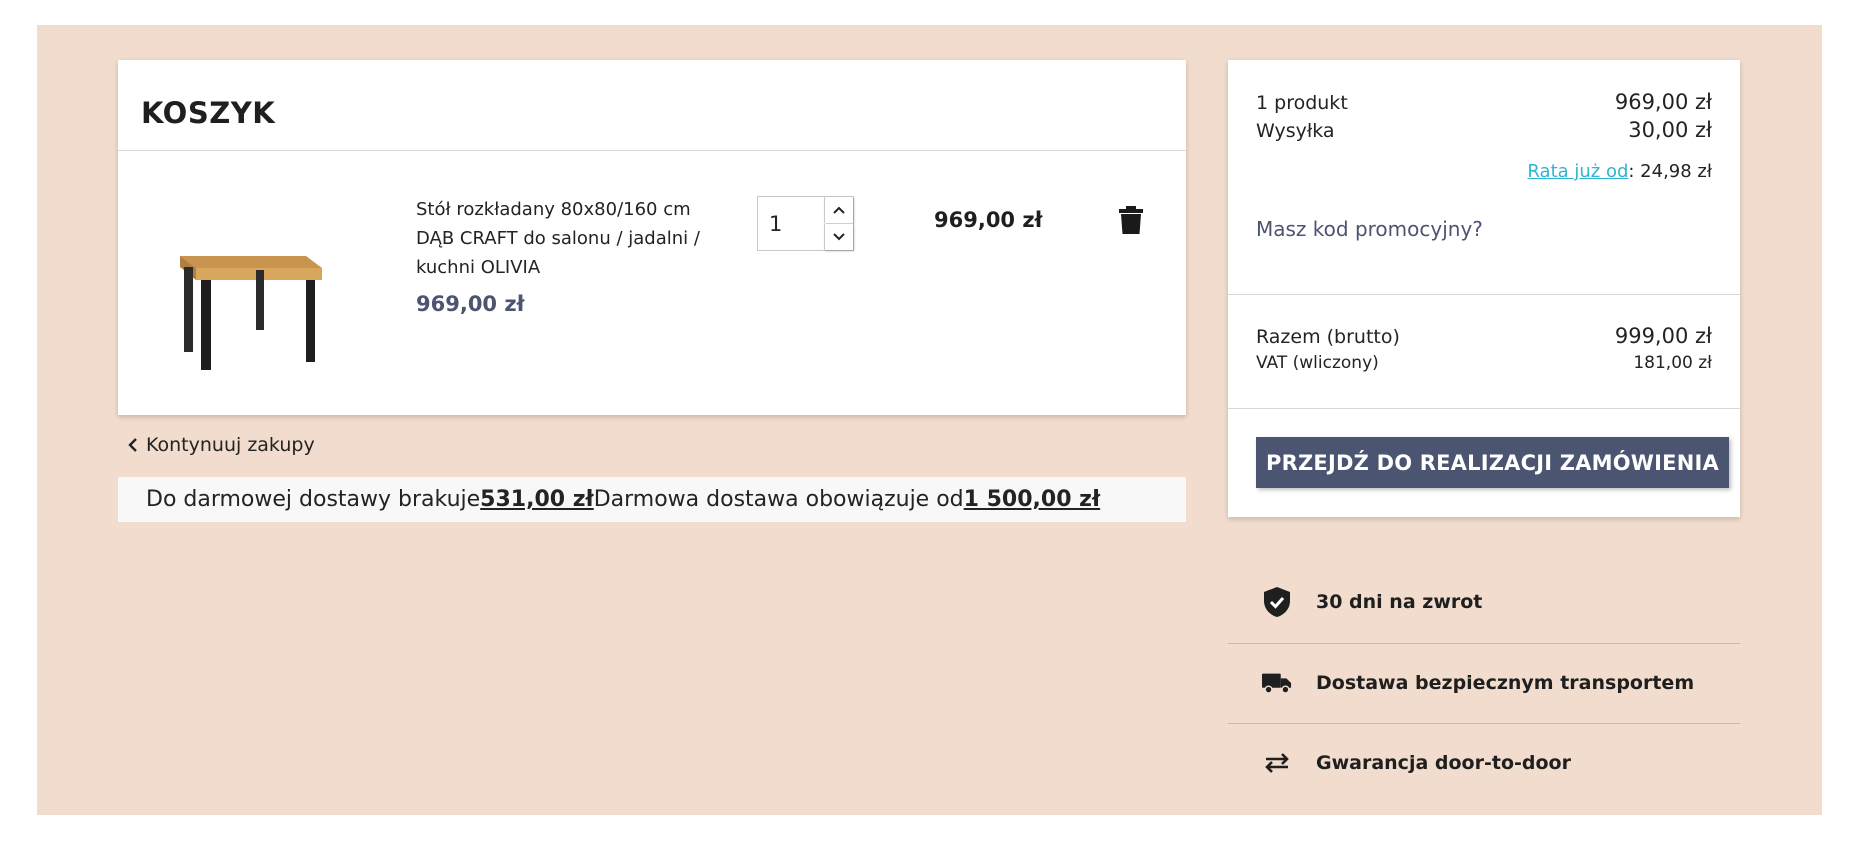 The height and width of the screenshot is (843, 1855). What do you see at coordinates (1484, 102) in the screenshot?
I see `summary-products-row: 1 produkt 969,00 zł` at bounding box center [1484, 102].